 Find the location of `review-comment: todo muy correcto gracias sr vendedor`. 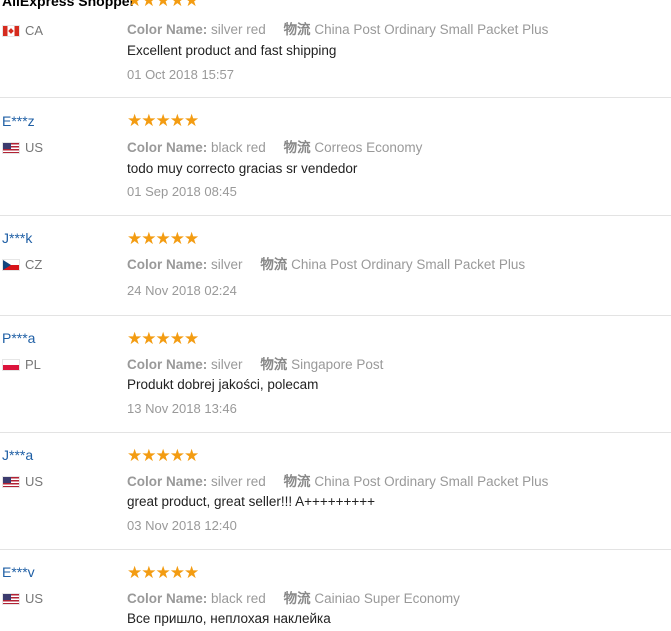

review-comment: todo muy correcto gracias sr vendedor is located at coordinates (242, 168).